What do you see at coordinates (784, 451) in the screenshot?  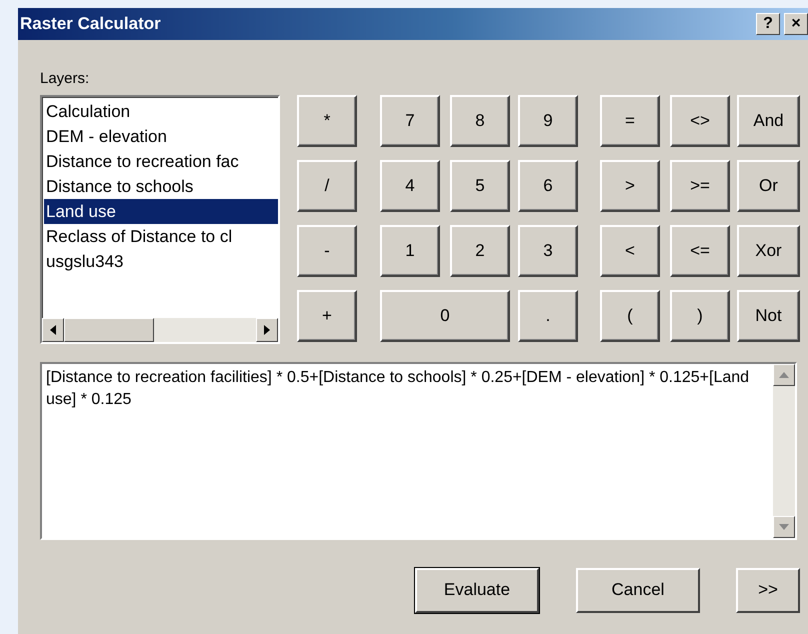 I see `vertical-scrollbar` at bounding box center [784, 451].